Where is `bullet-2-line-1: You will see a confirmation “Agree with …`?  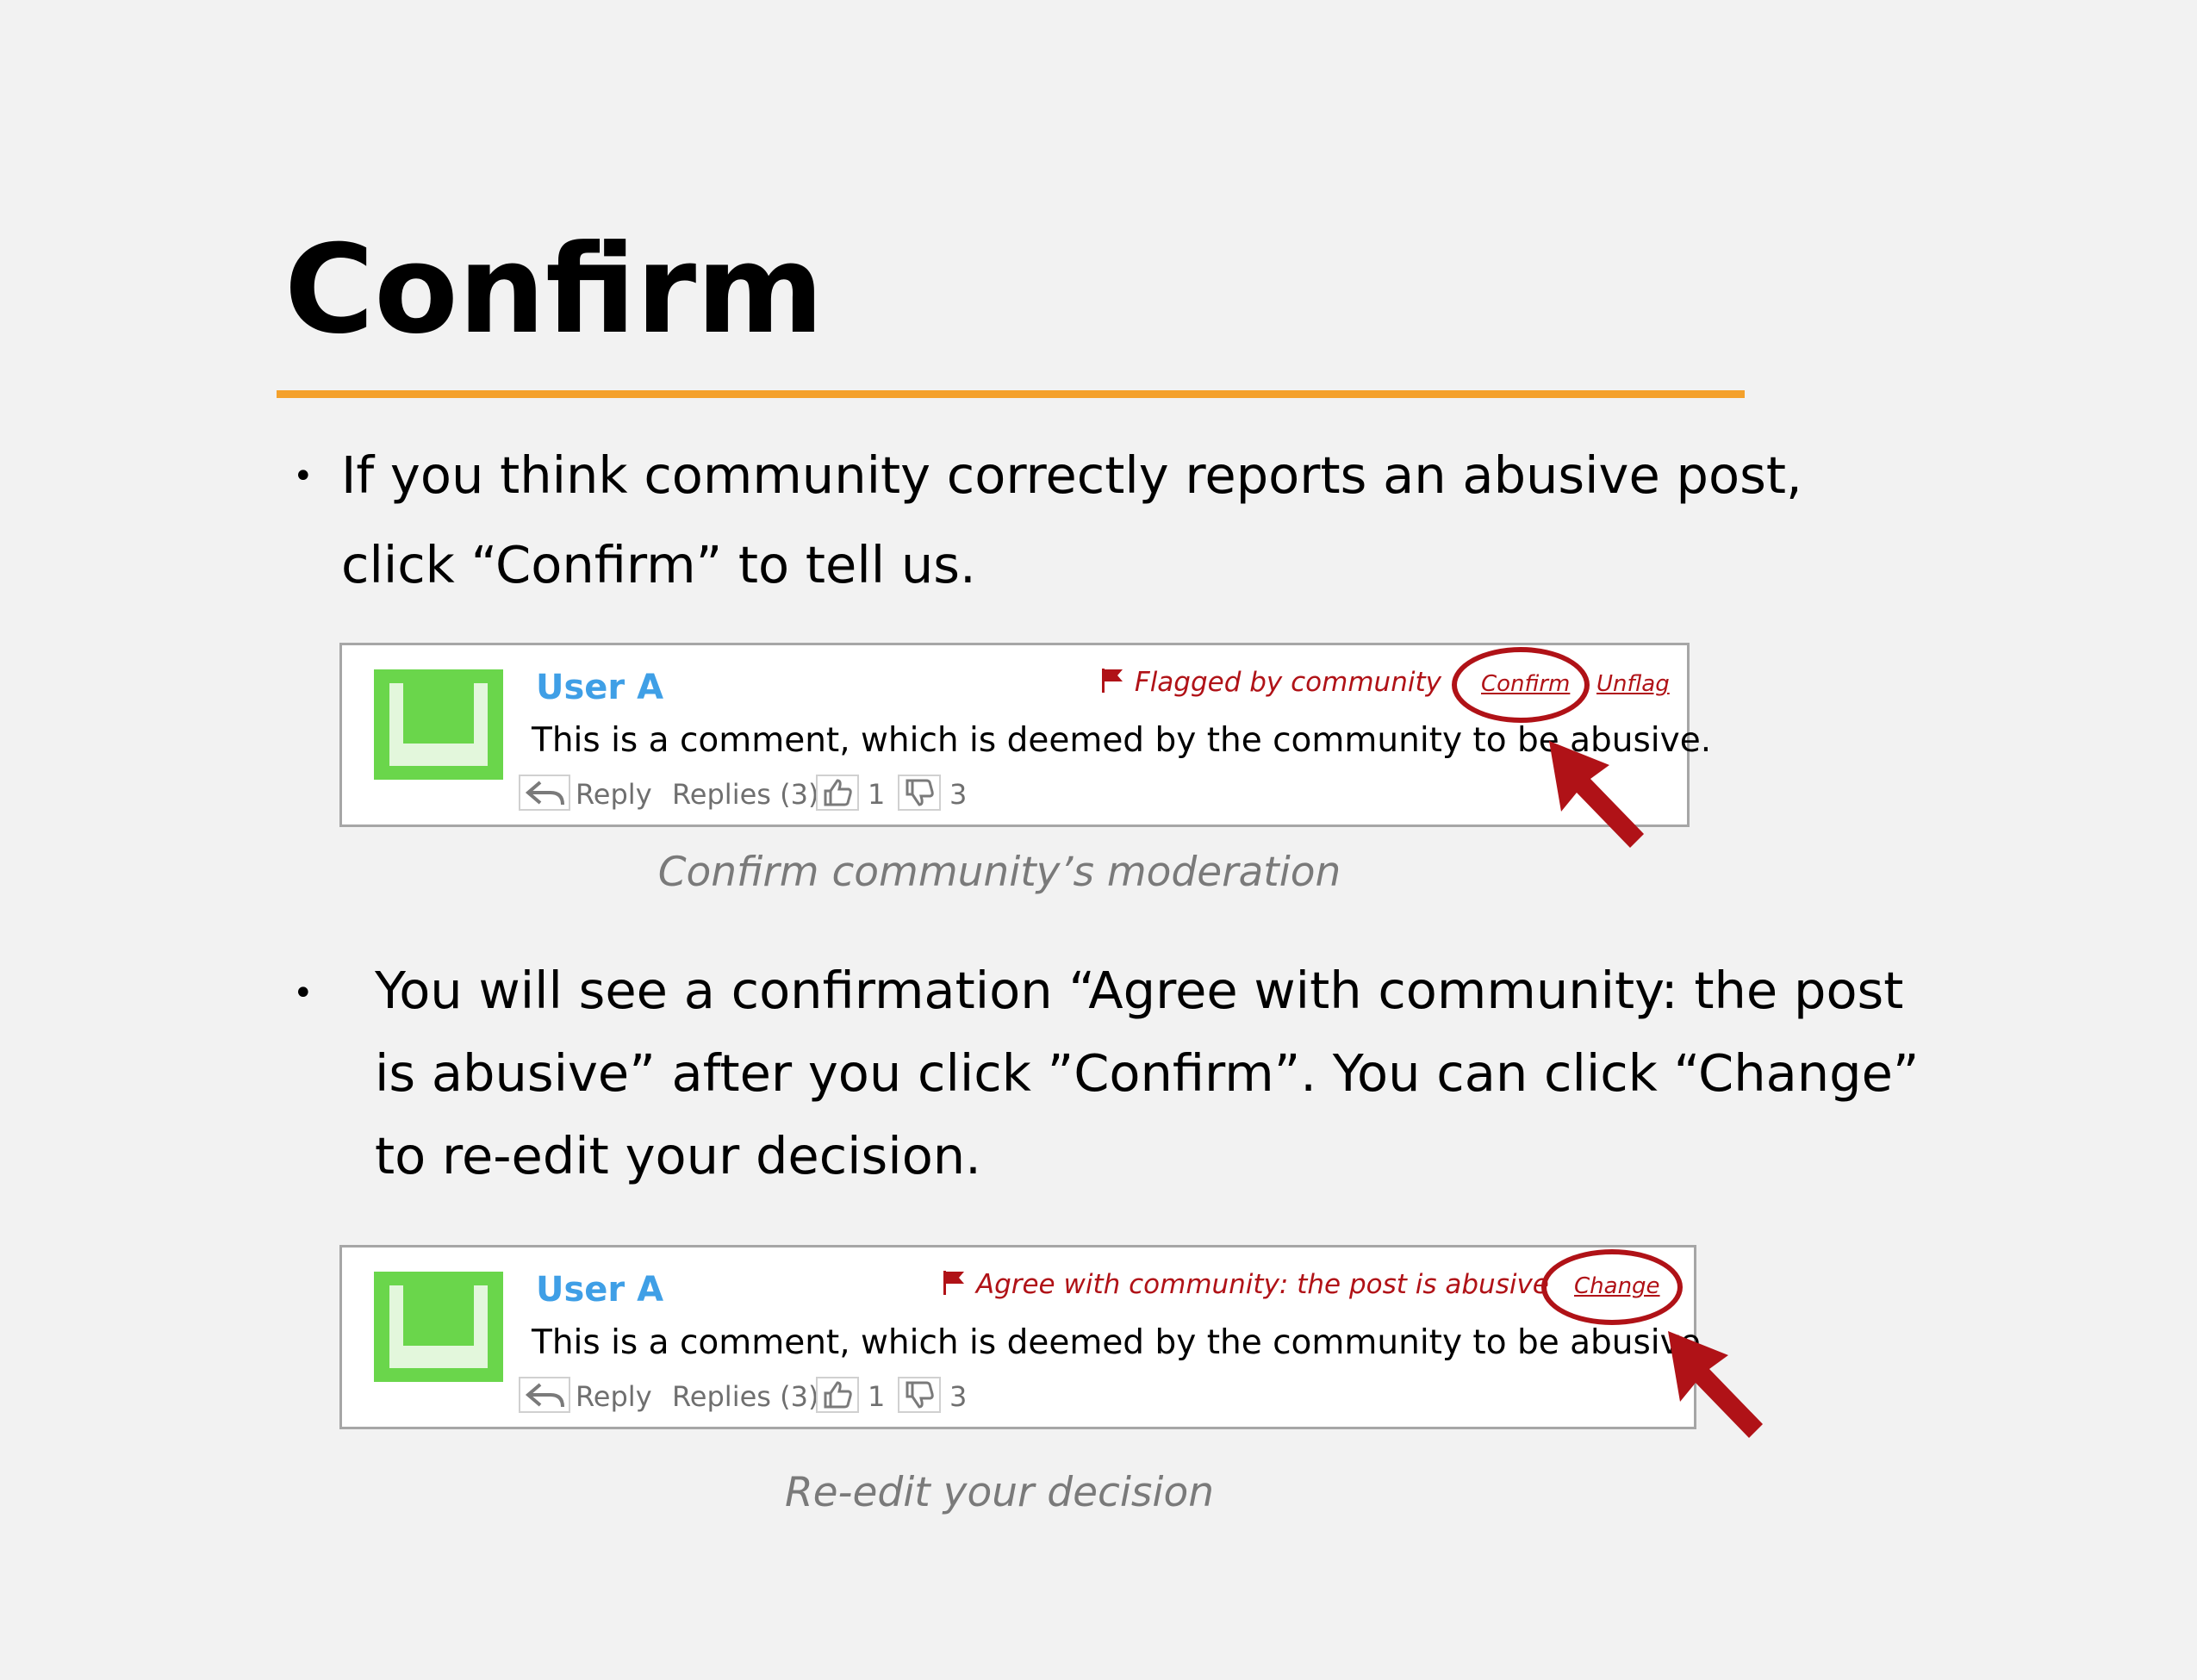 bullet-2-line-1: You will see a confirmation “Agree with … is located at coordinates (1139, 990).